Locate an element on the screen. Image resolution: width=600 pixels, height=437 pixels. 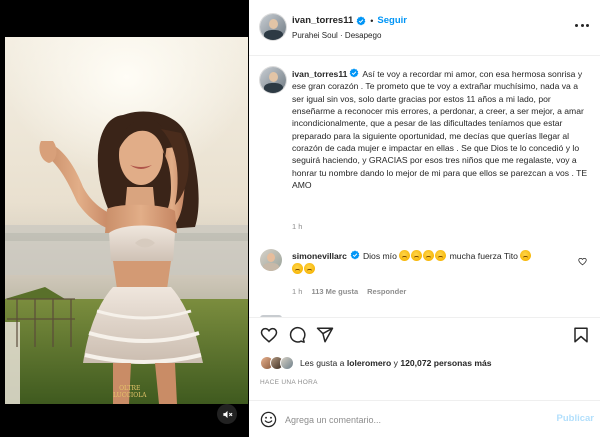
comment-username: simonevillarc is located at coordinates (319, 256).